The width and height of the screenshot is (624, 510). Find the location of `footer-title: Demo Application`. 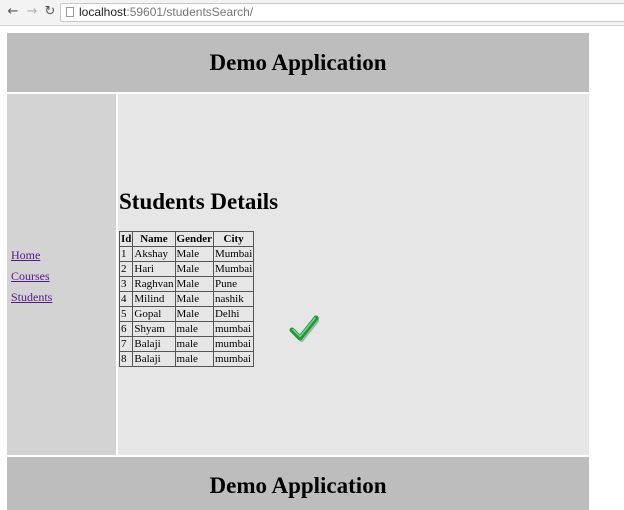

footer-title: Demo Application is located at coordinates (298, 485).